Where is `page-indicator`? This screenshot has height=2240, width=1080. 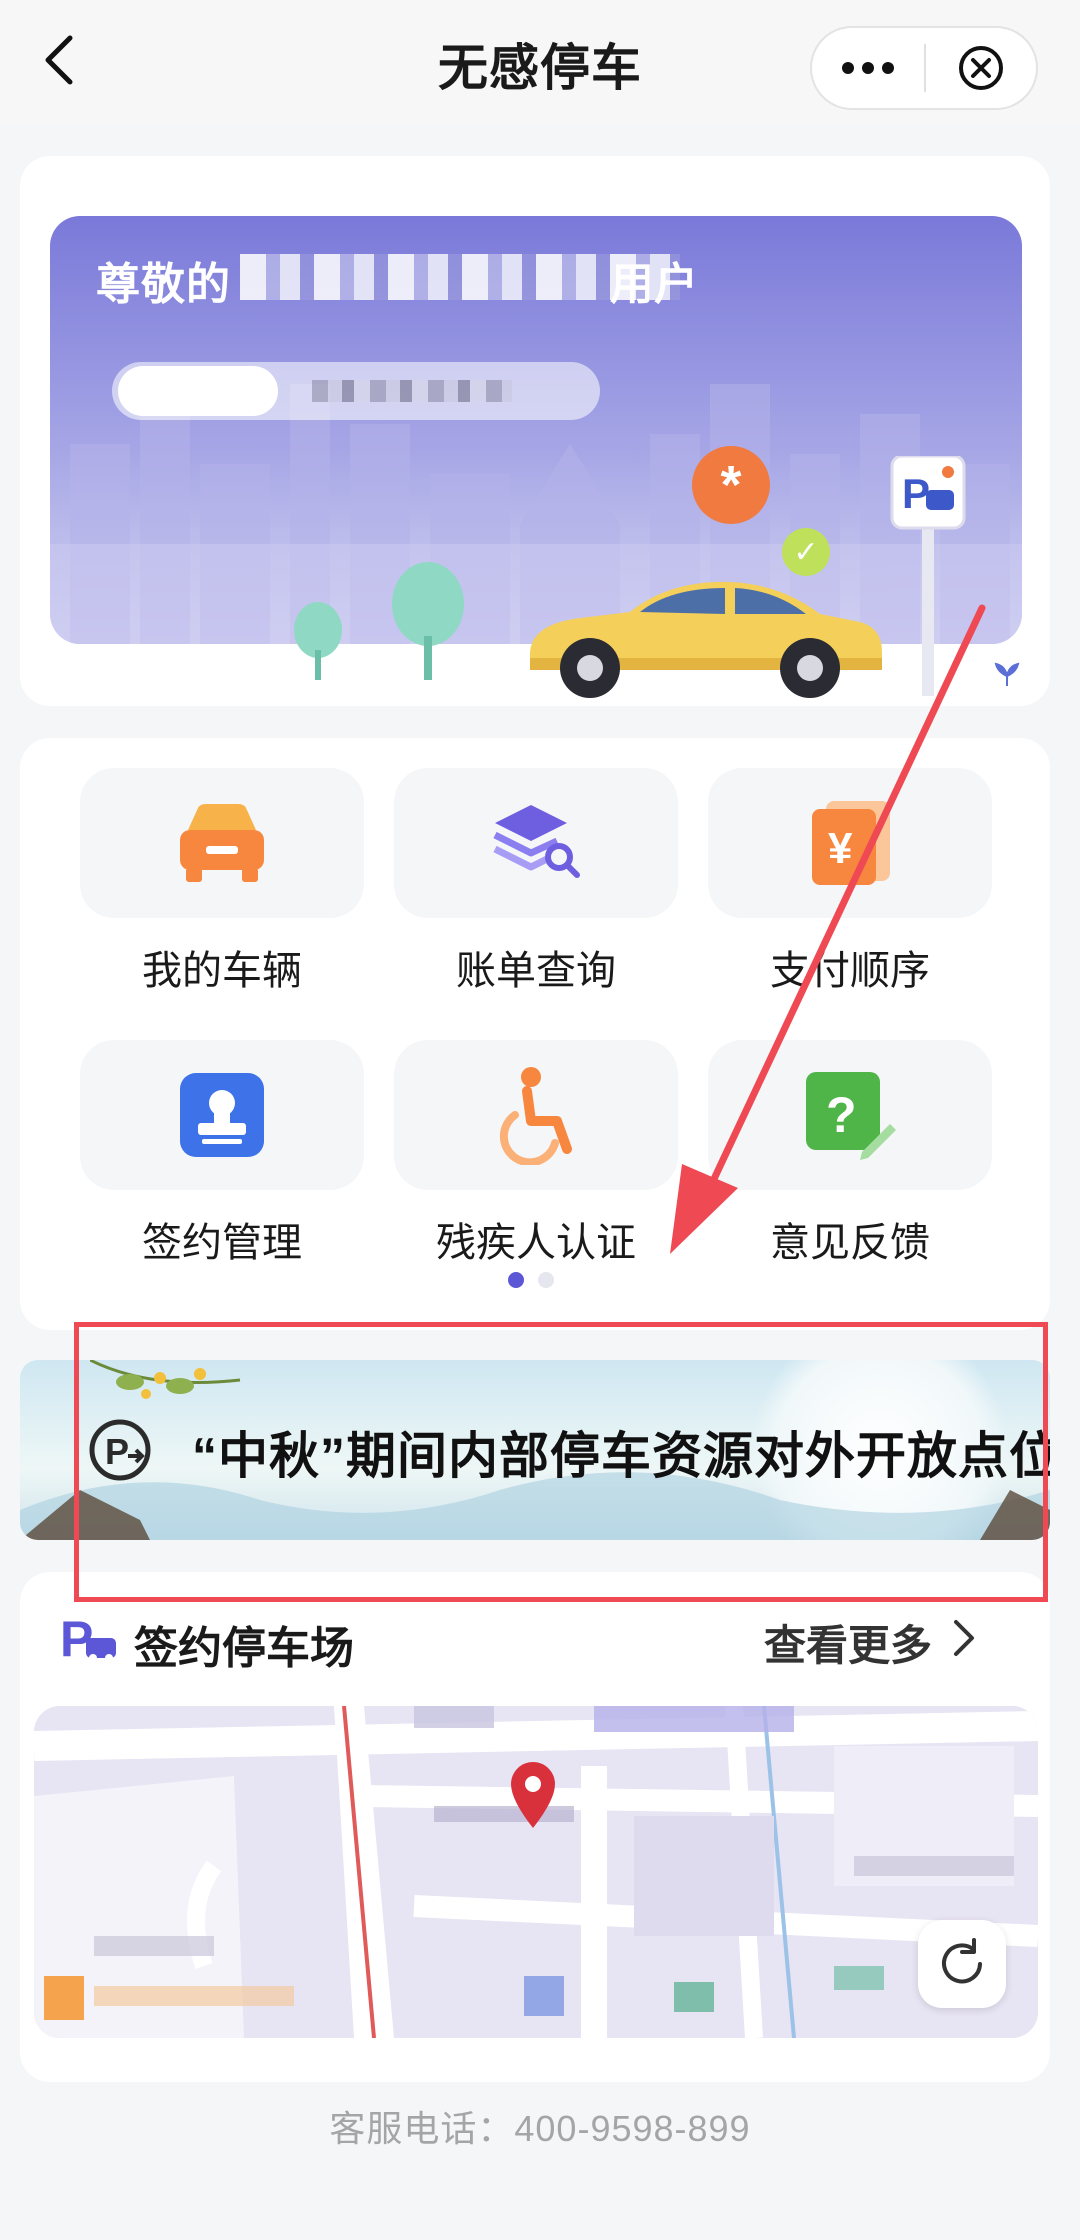 page-indicator is located at coordinates (538, 1280).